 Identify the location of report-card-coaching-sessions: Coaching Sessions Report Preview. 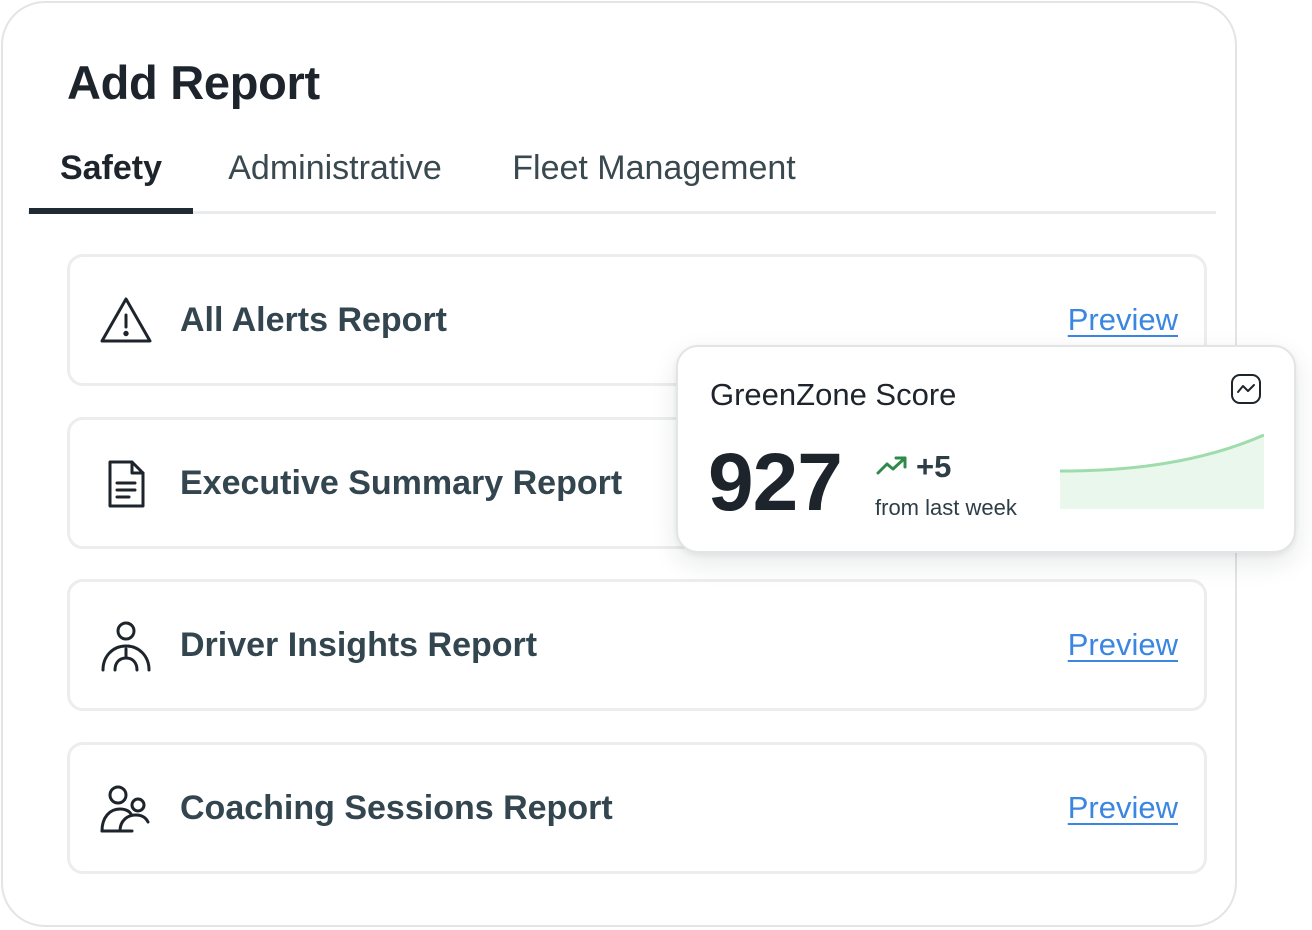
(637, 808).